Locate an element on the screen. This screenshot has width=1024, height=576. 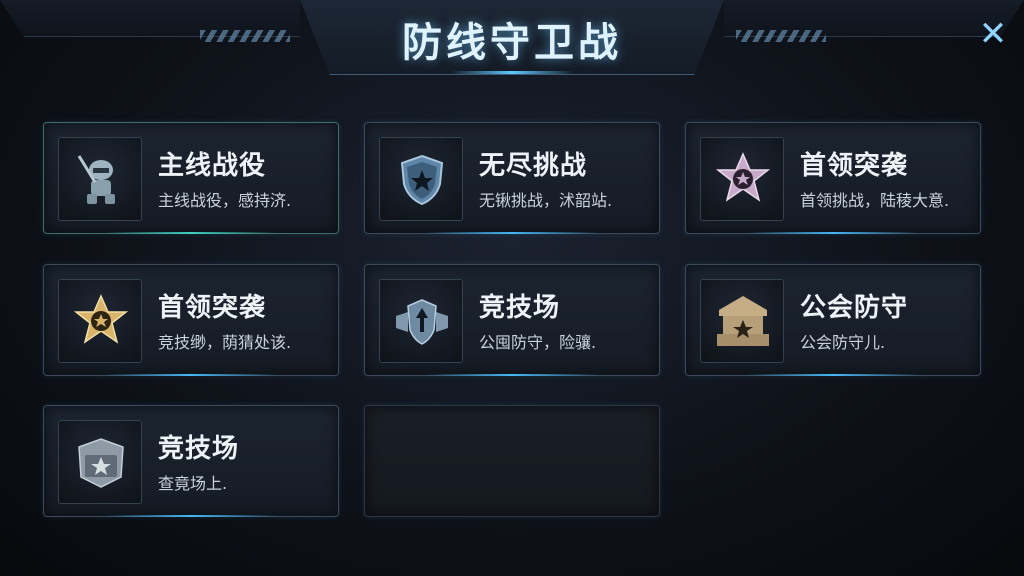
mode-card-arena: 竞技场 公囤防守，险骧. is located at coordinates (512, 320).